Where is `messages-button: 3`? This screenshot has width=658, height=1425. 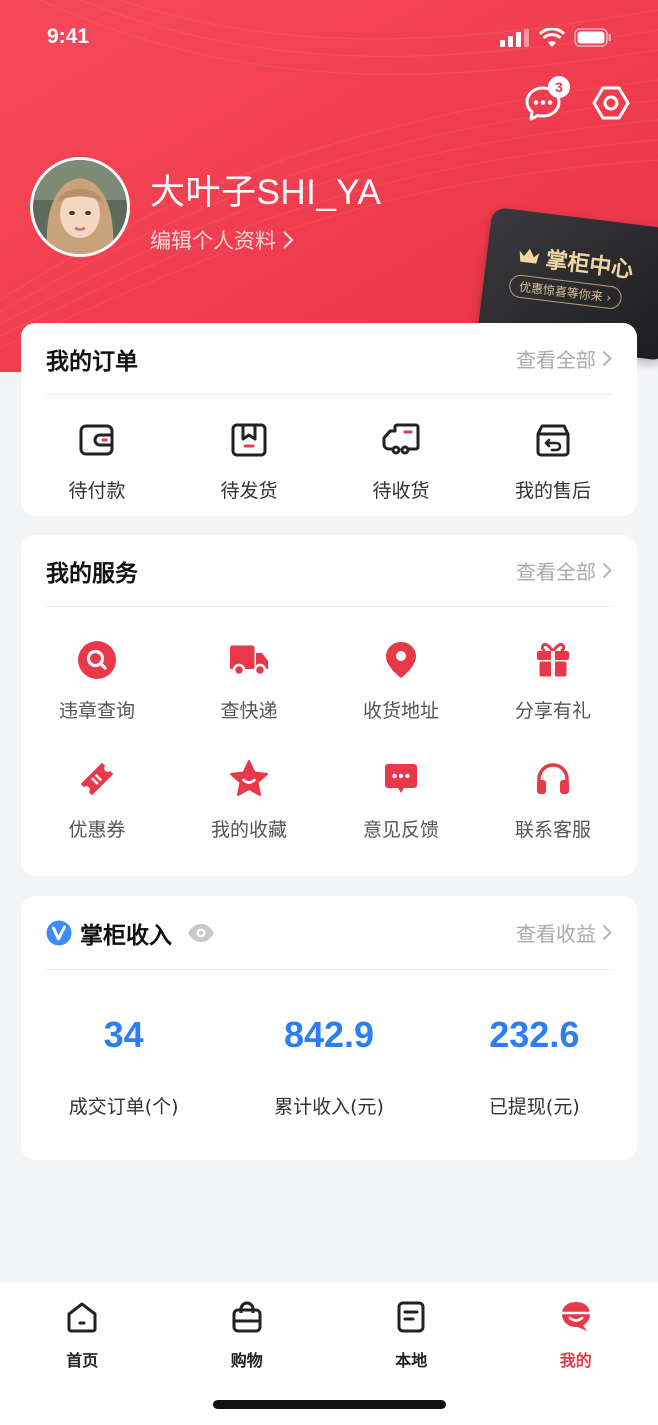 messages-button: 3 is located at coordinates (547, 99).